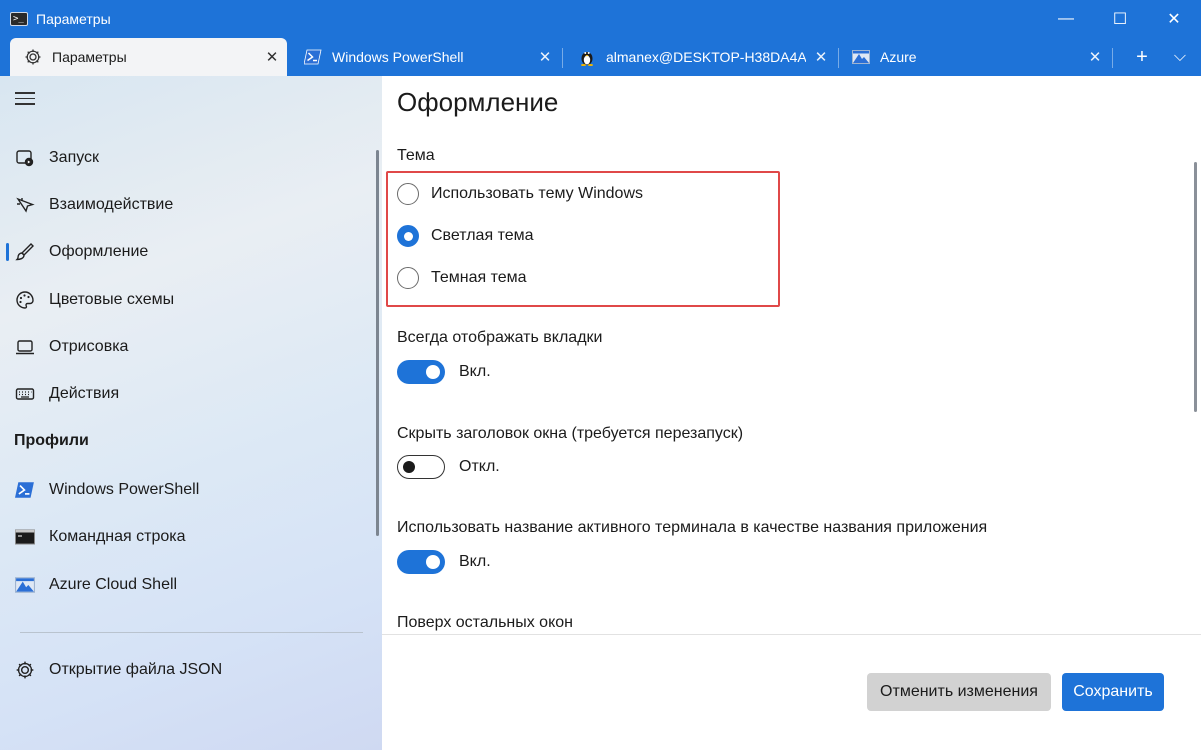 The width and height of the screenshot is (1201, 750). I want to click on footer-bar: Отменить изменения Сохранить, so click(791, 692).